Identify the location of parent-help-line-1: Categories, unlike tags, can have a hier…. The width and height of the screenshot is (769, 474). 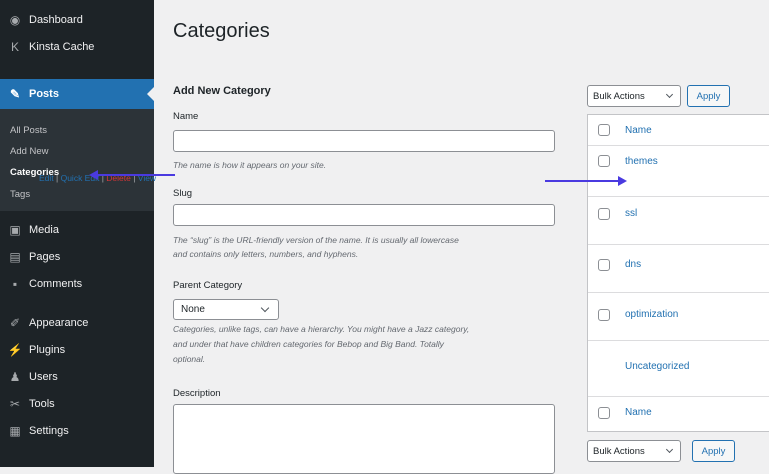
(321, 329).